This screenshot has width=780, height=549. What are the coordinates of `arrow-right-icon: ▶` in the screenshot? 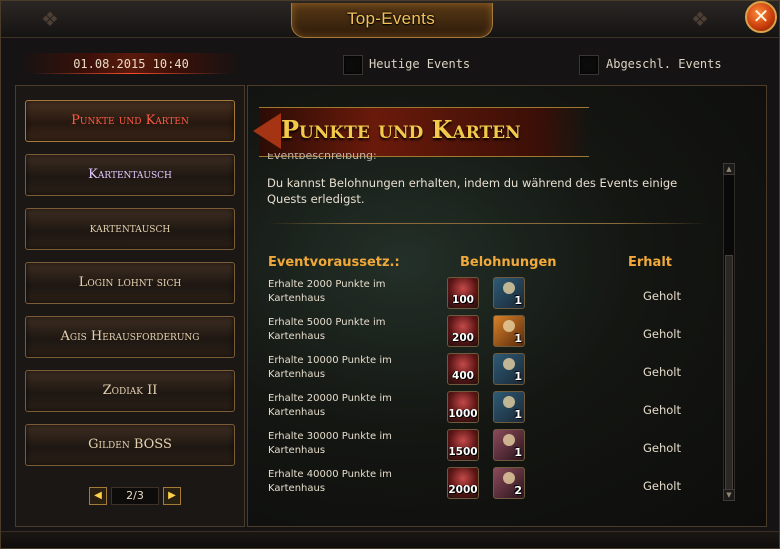 It's located at (172, 495).